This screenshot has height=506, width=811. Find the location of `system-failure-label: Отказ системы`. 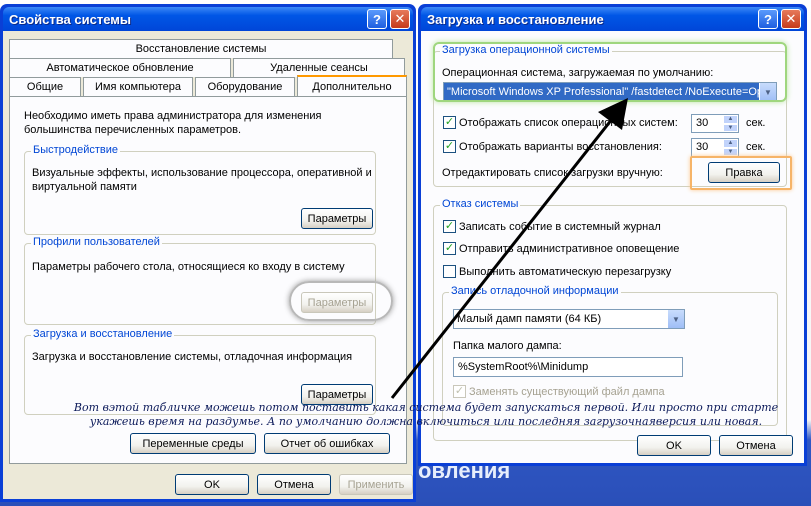

system-failure-label: Отказ системы is located at coordinates (480, 204).